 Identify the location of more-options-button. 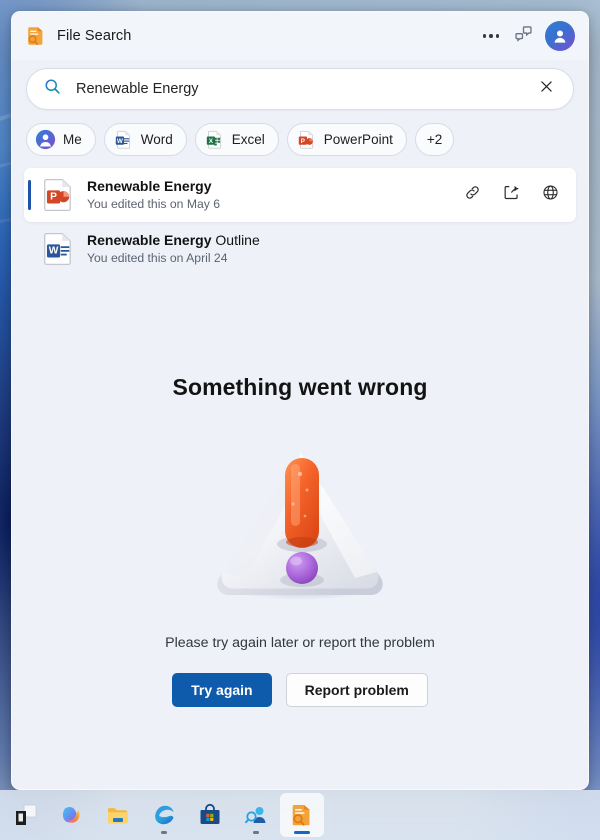
(491, 36).